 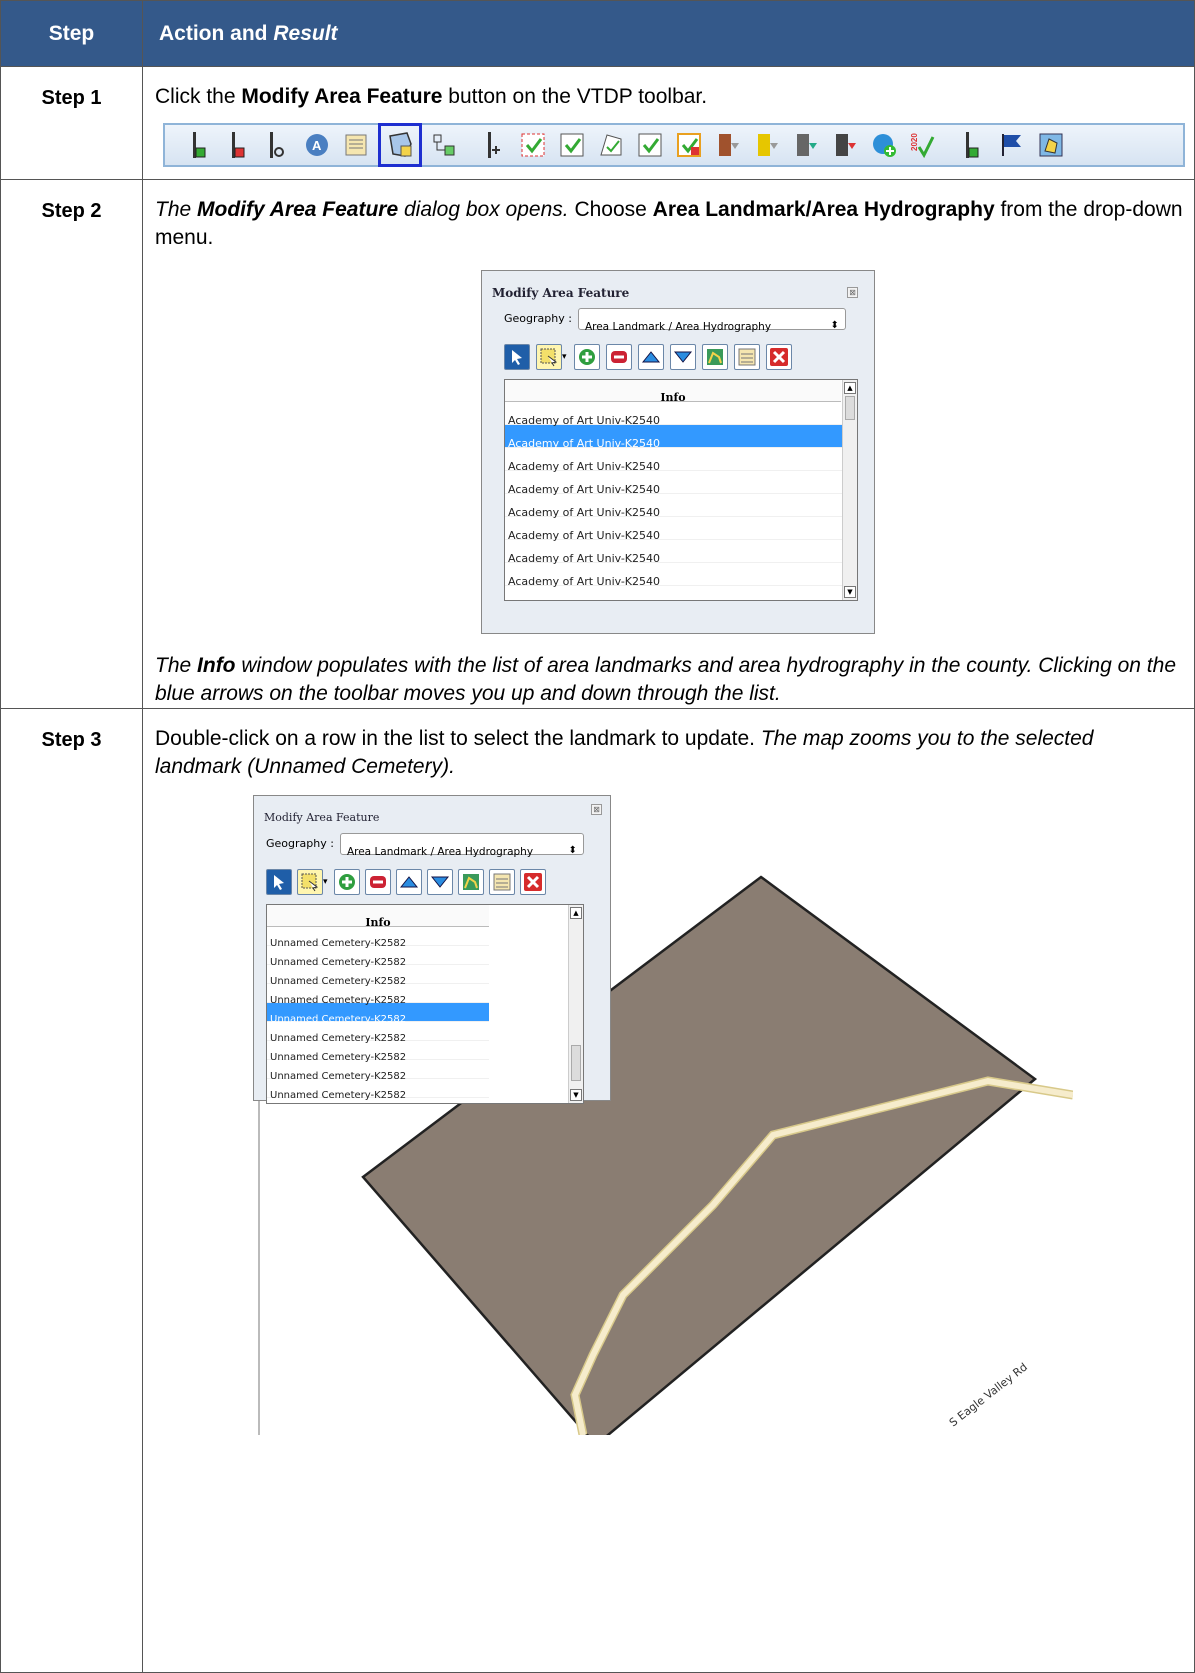 What do you see at coordinates (650, 145) in the screenshot?
I see `check-icon` at bounding box center [650, 145].